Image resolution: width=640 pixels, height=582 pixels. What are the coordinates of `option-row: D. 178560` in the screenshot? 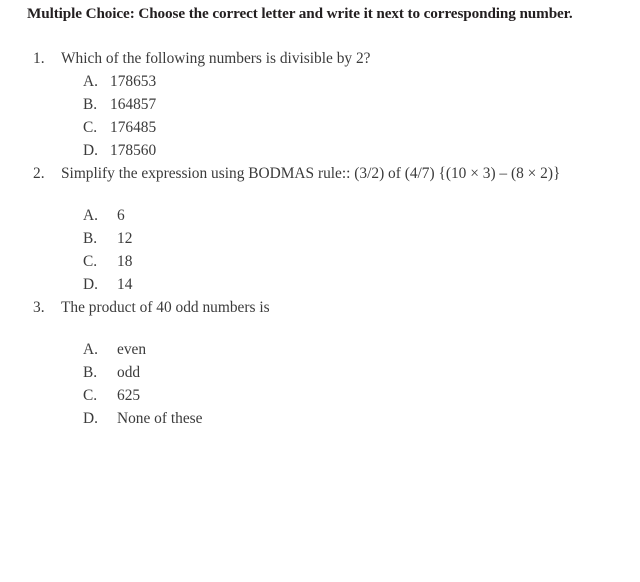 It's located at (320, 150).